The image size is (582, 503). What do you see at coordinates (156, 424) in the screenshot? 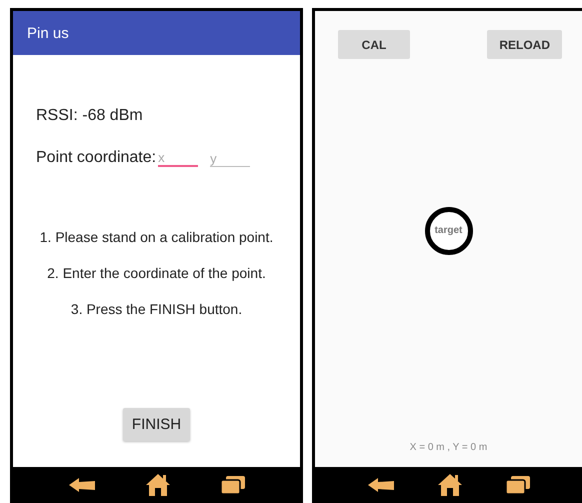
I see `finish-button: FINISH` at bounding box center [156, 424].